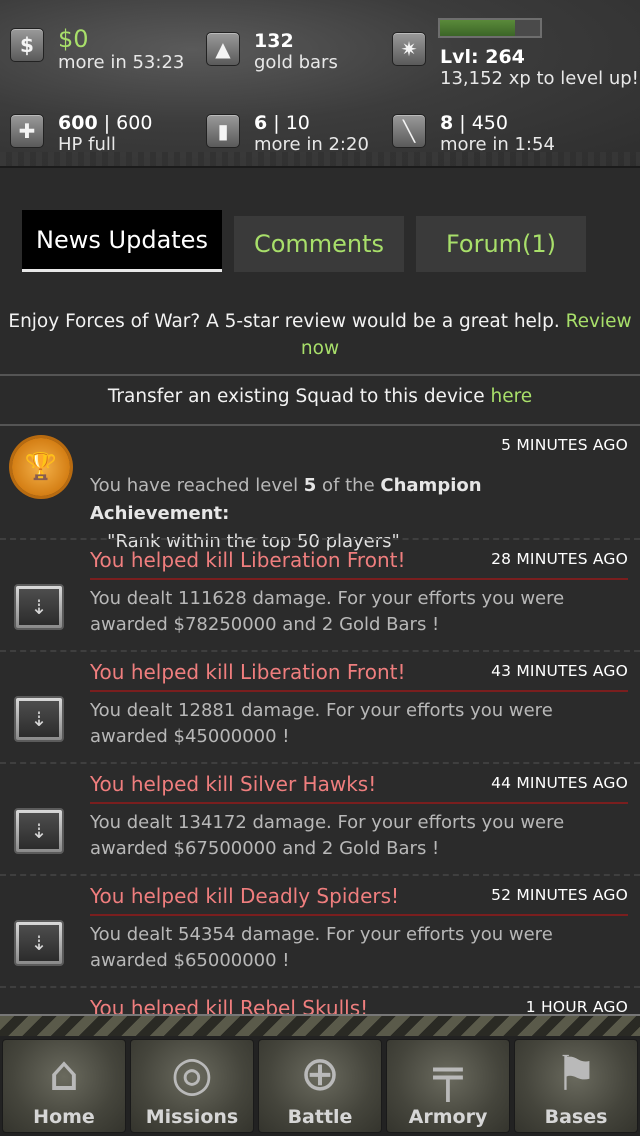 Image resolution: width=640 pixels, height=1136 pixels. What do you see at coordinates (27, 45) in the screenshot?
I see `dollar-icon: $` at bounding box center [27, 45].